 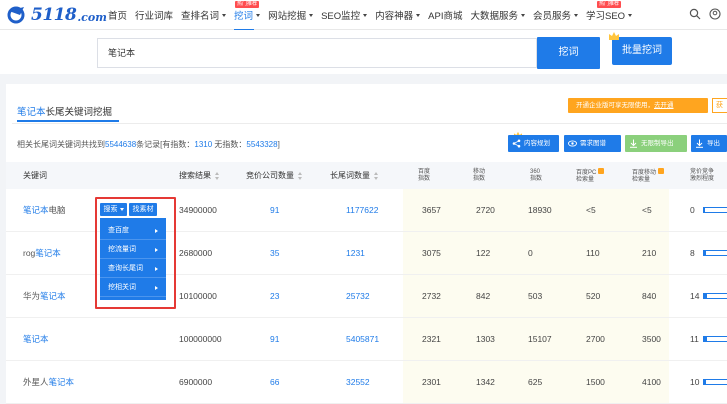 I want to click on col-360-index: 360 指数, so click(x=536, y=175).